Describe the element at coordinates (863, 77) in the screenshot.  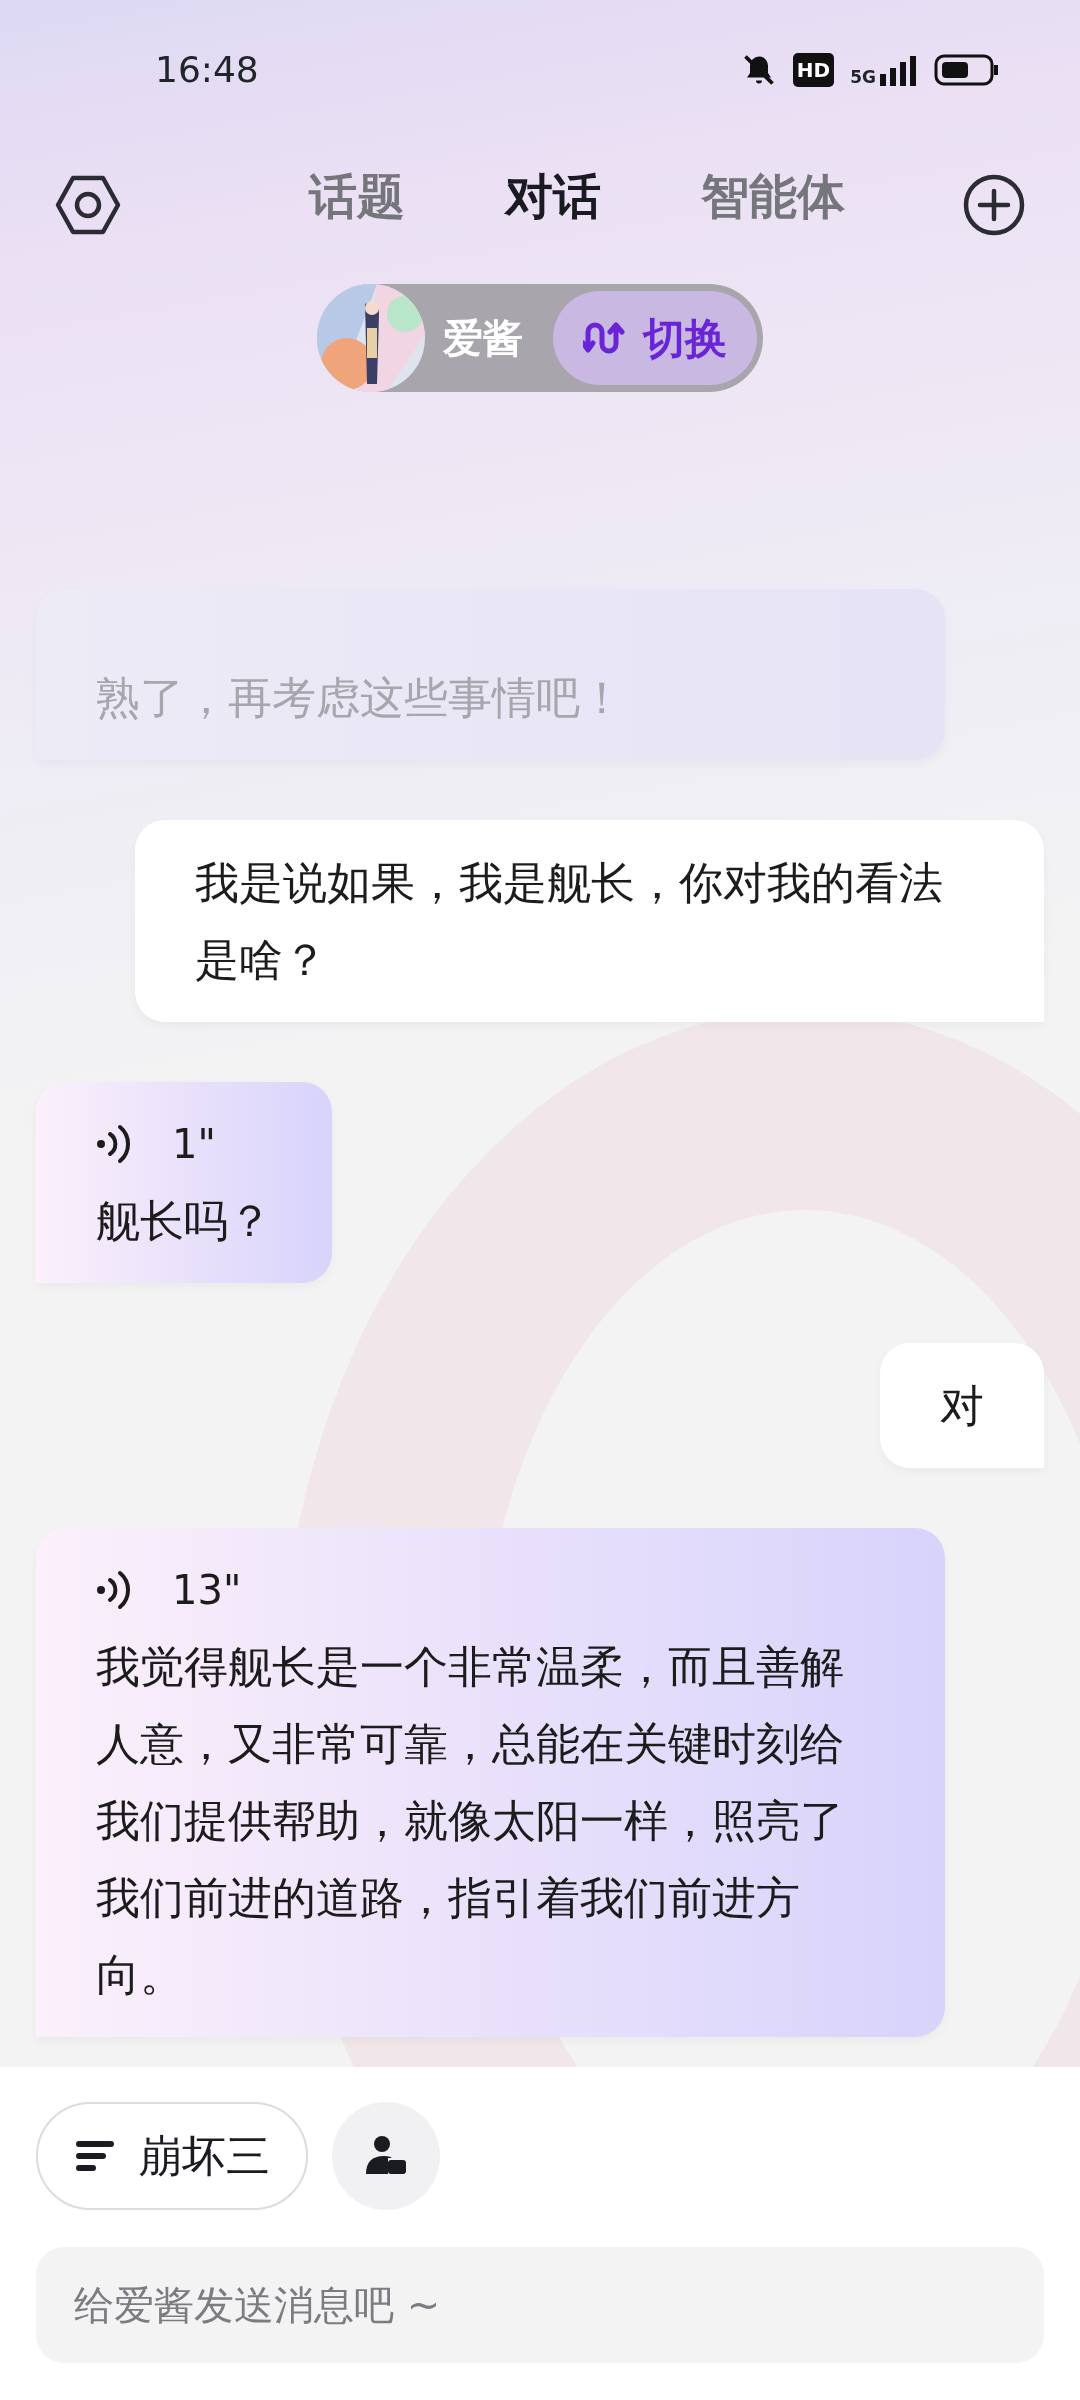
I see `network-label: 5G` at that location.